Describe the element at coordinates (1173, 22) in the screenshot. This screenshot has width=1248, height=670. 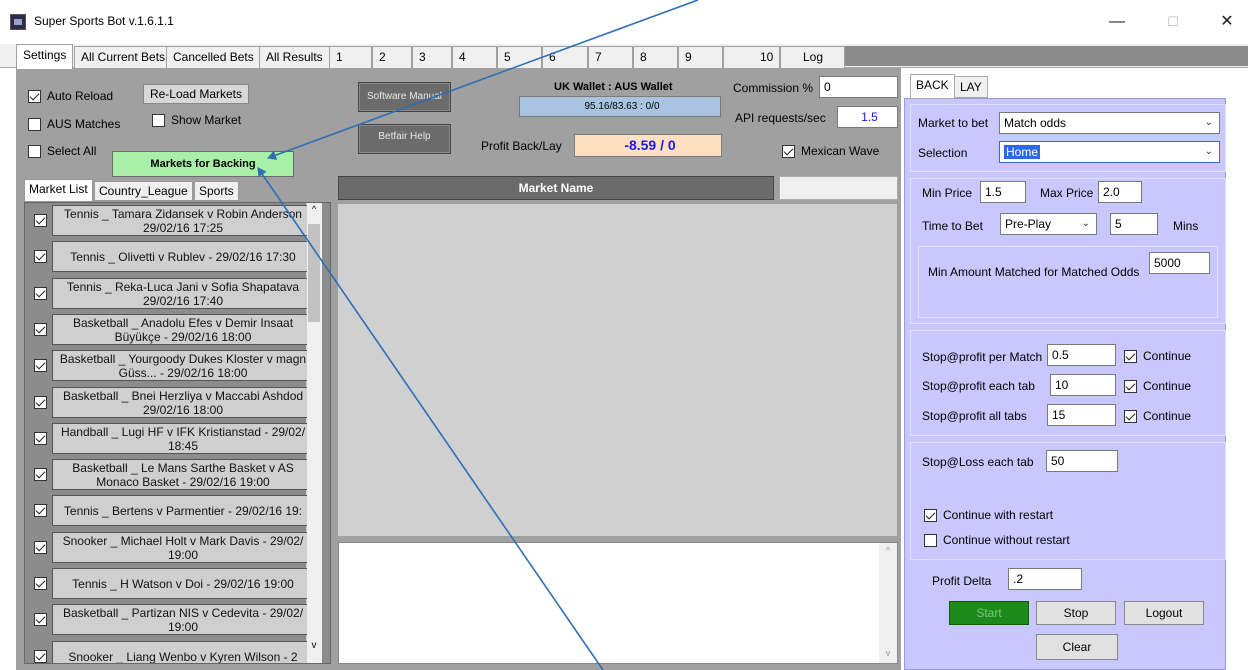
I see `maximize-button: ☐` at that location.